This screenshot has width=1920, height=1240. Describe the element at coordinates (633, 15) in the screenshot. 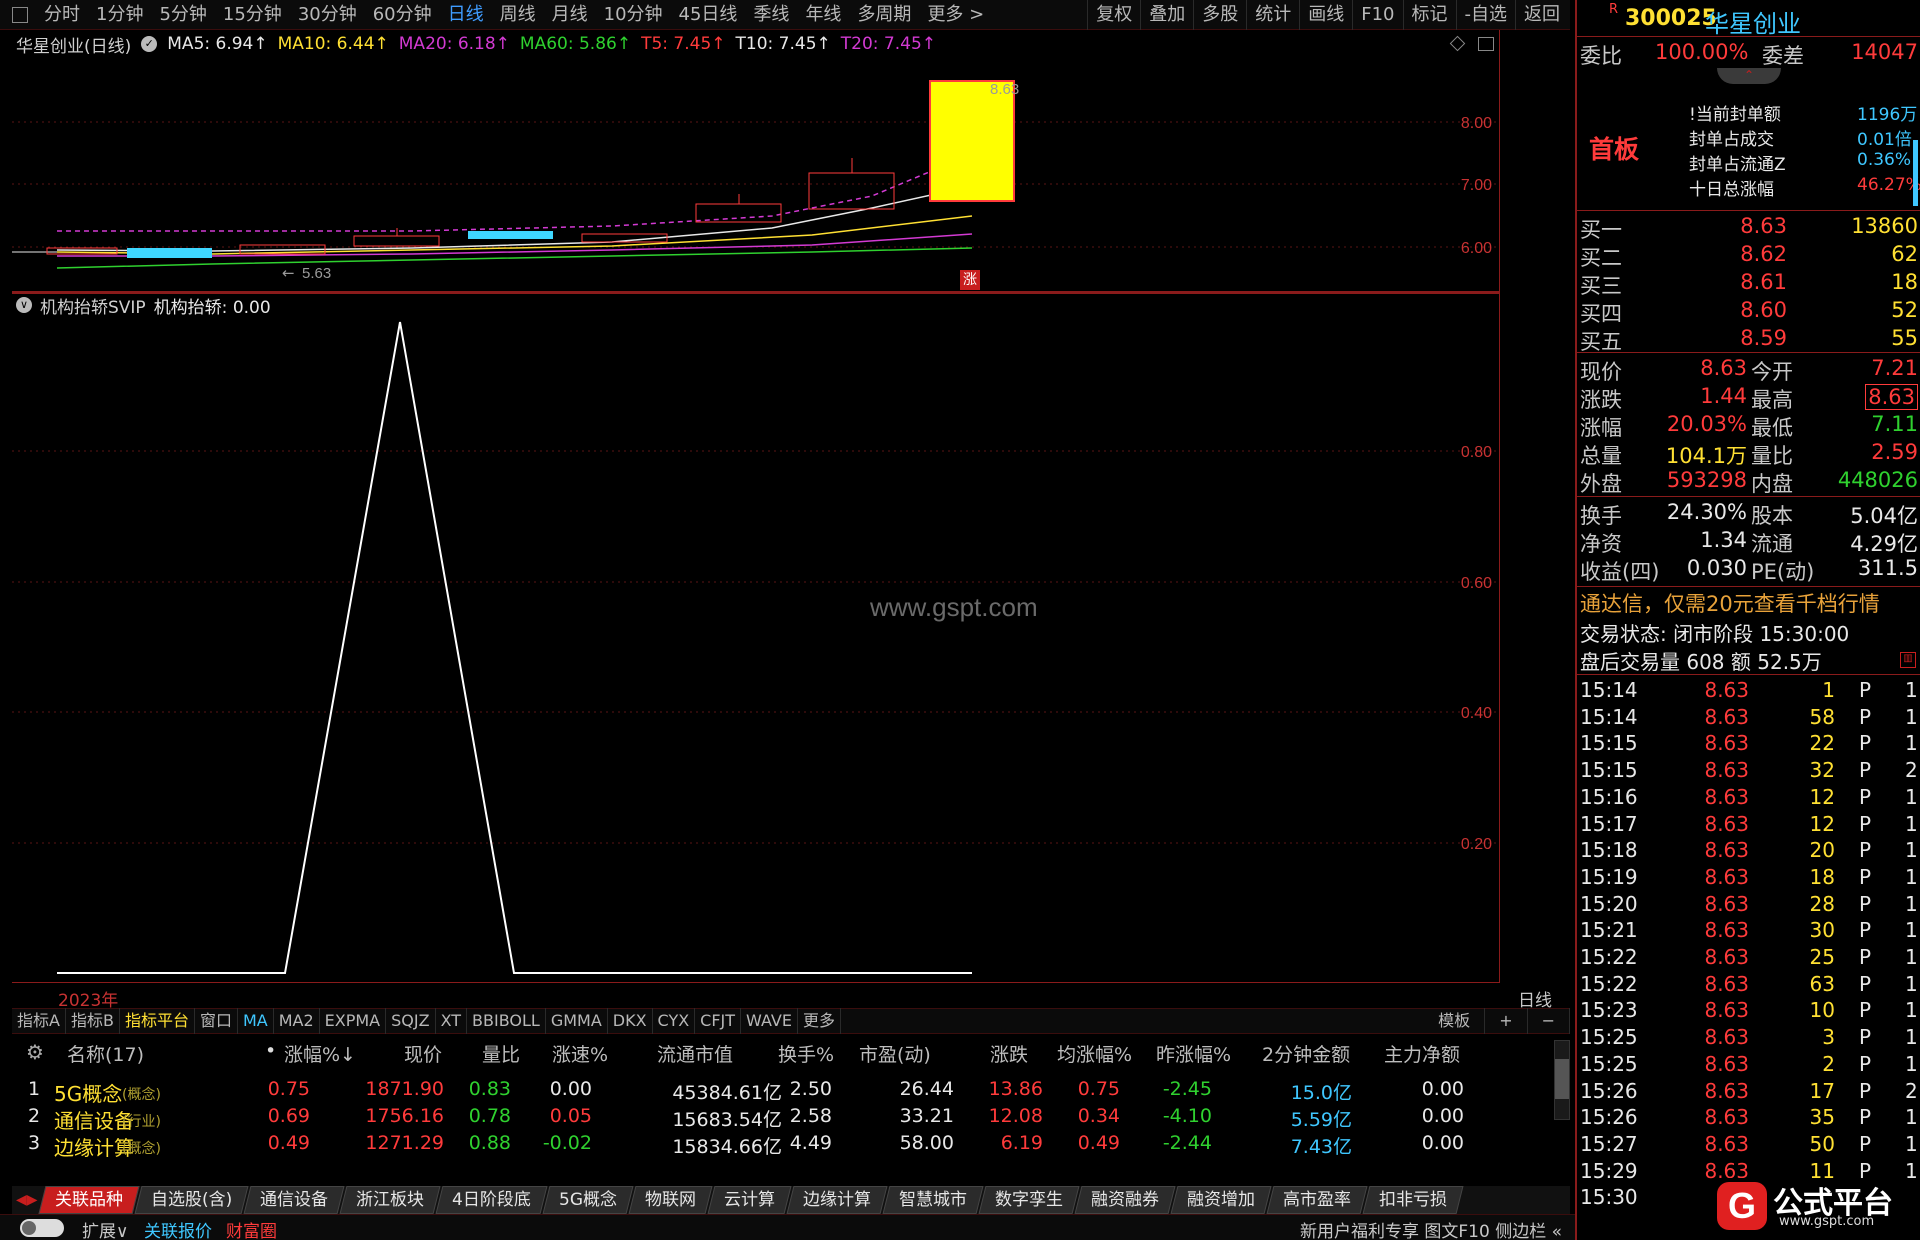

I see `tab-period-9: 10分钟` at that location.